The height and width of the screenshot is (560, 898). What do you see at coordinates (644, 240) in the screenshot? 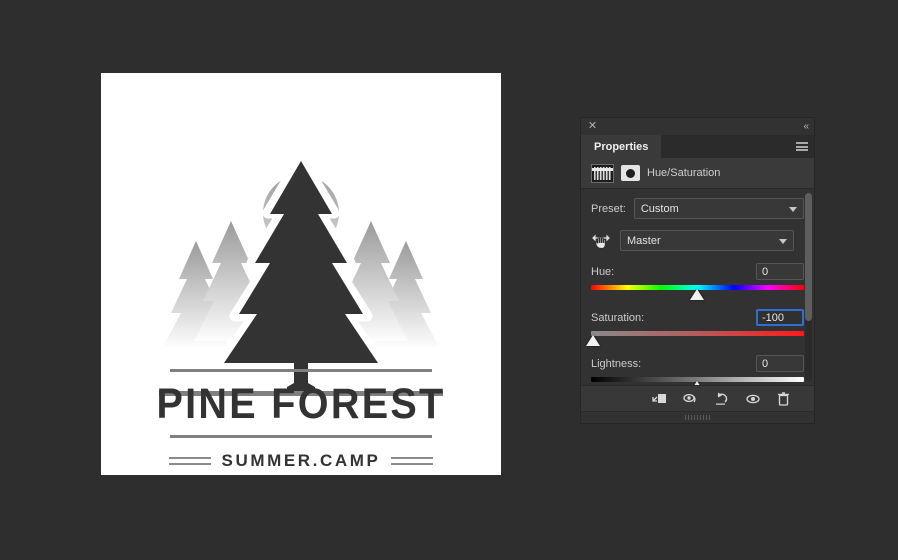
I see `channel-value: Master` at bounding box center [644, 240].